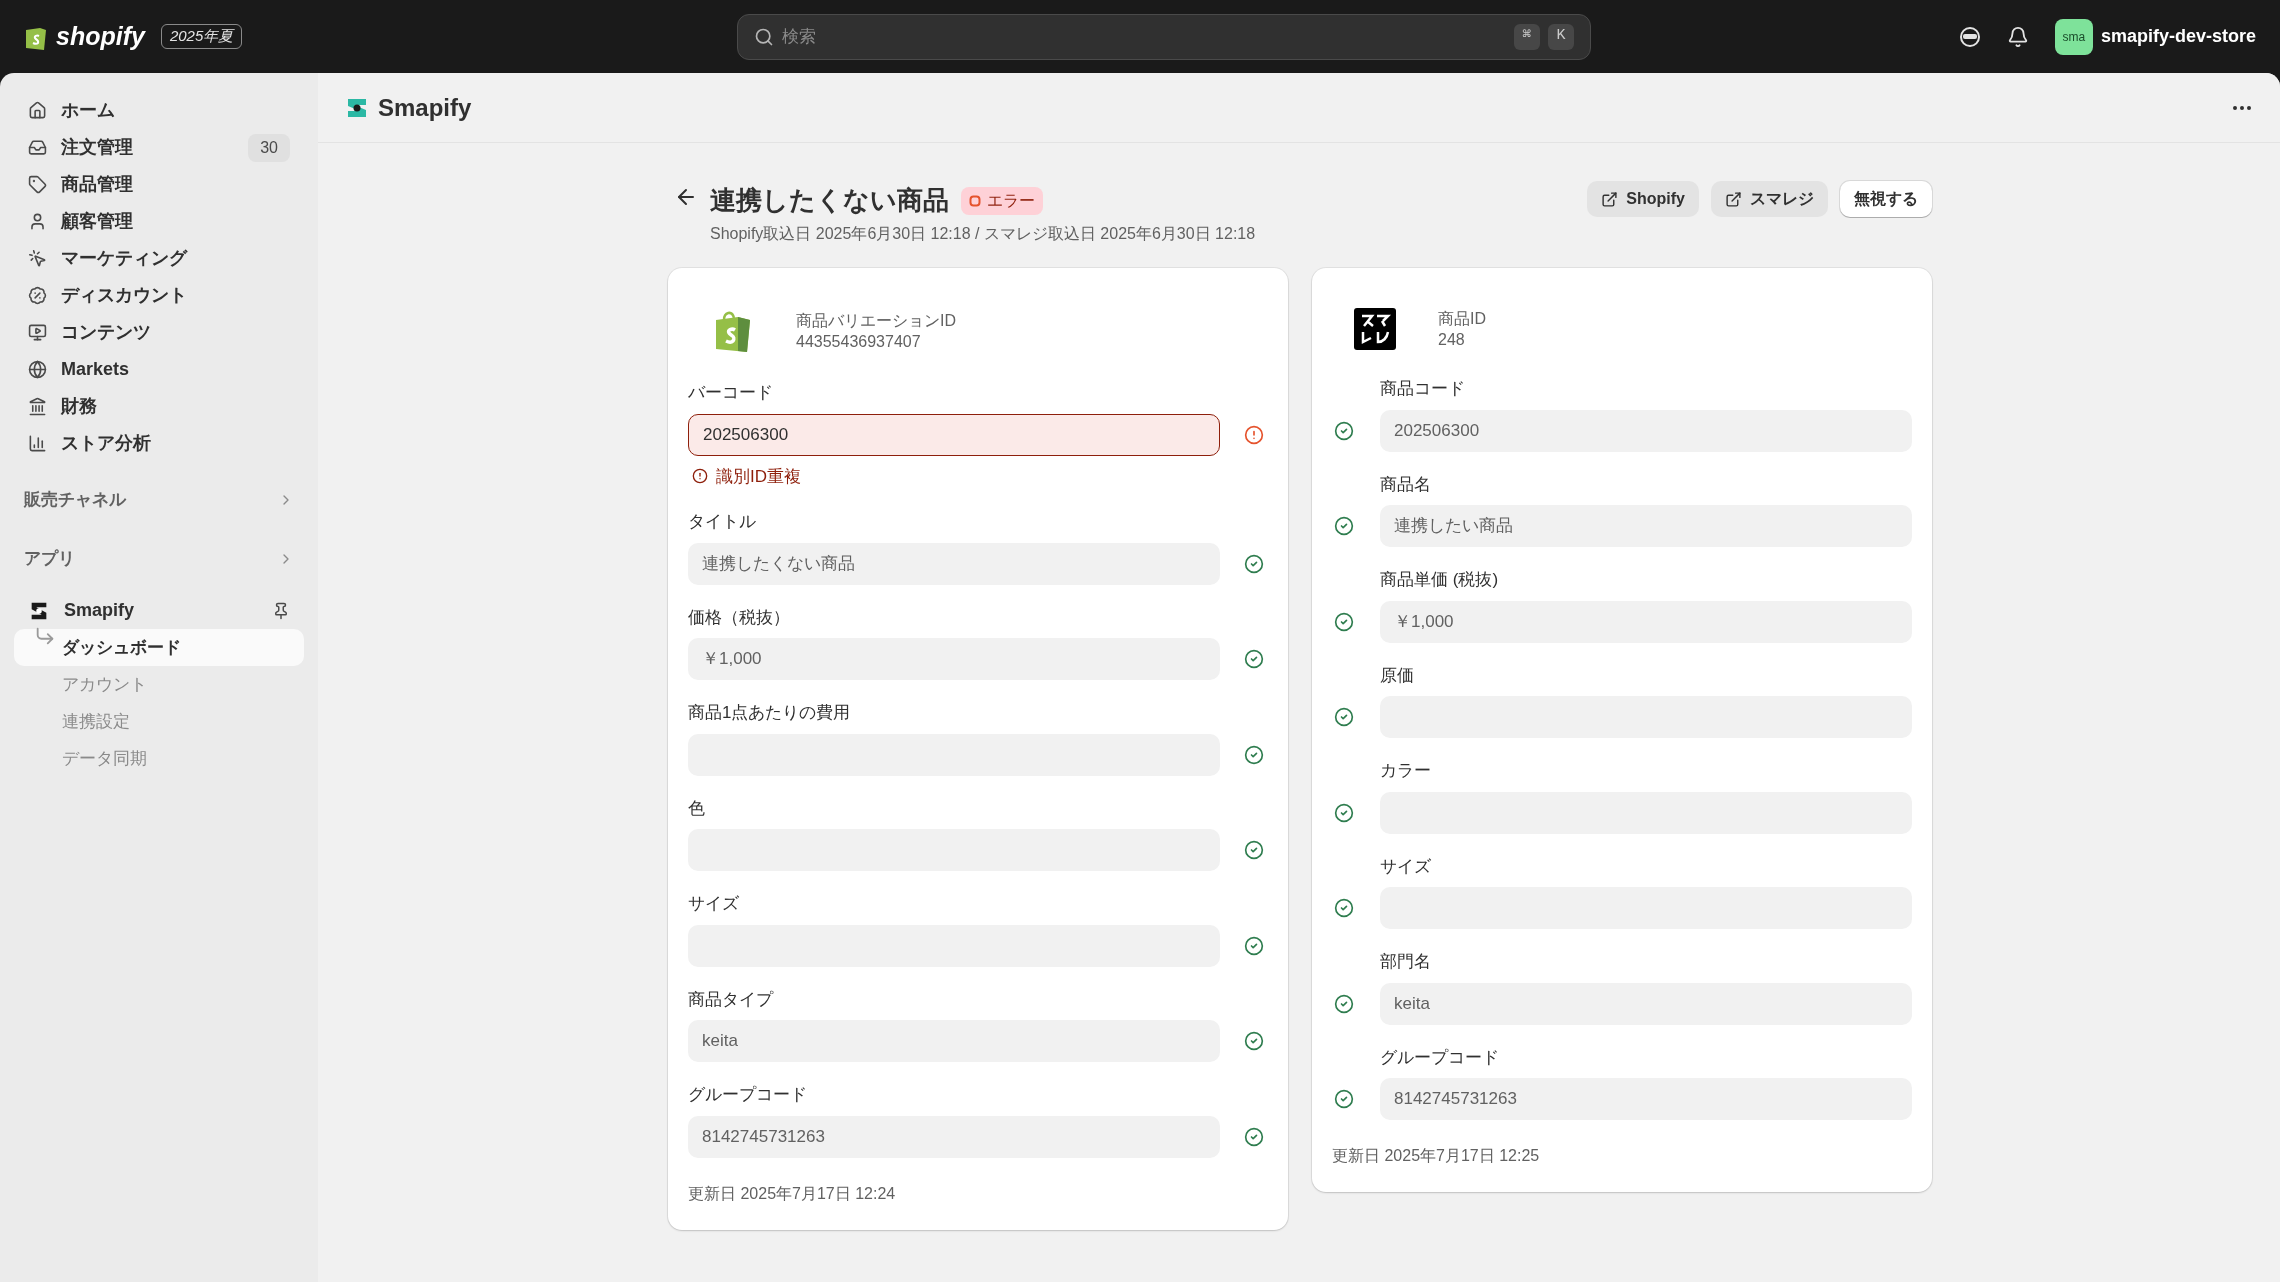 This screenshot has width=2280, height=1282. Describe the element at coordinates (954, 563) in the screenshot. I see `input-field: 連携したくない商品` at that location.